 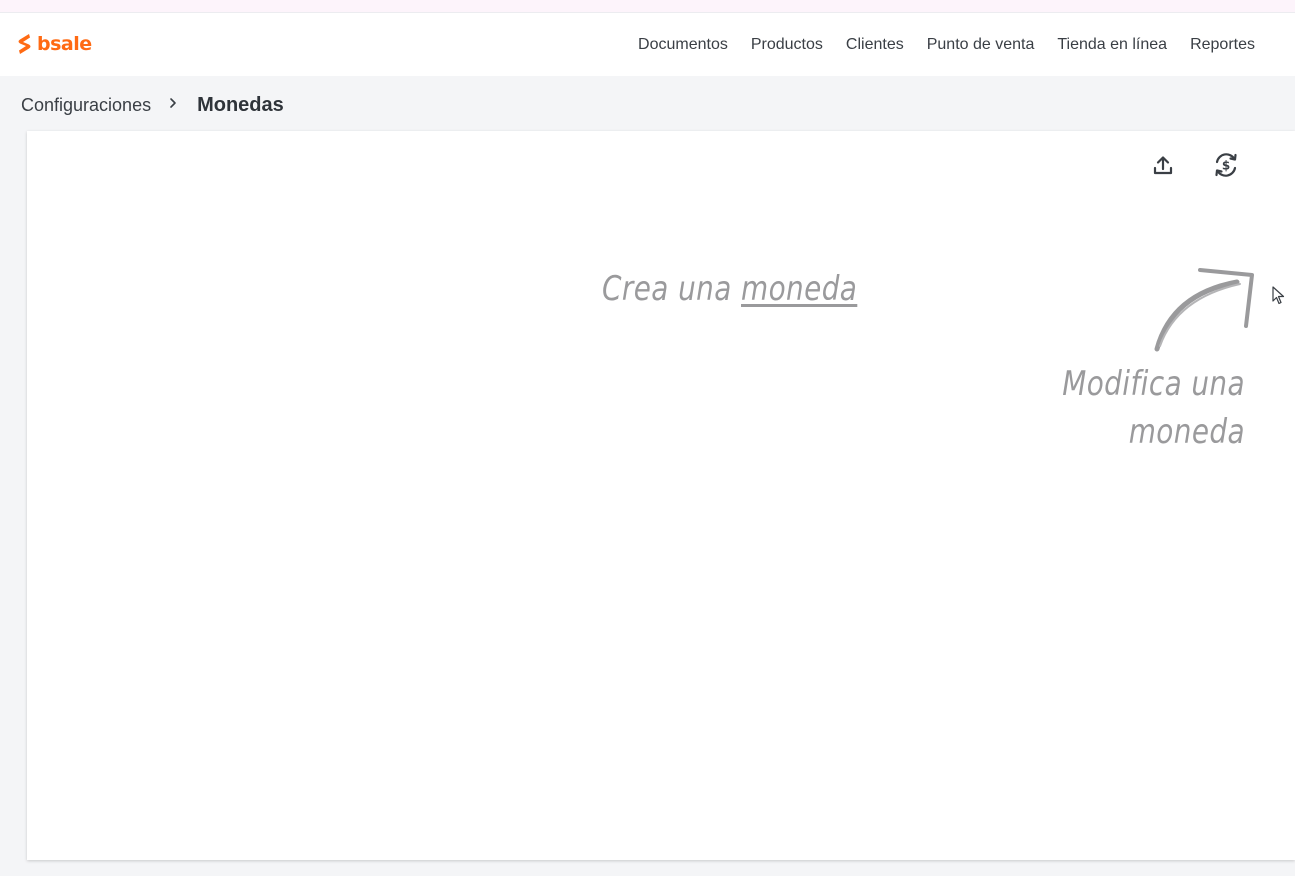 I want to click on browser-top-strip, so click(x=647, y=6).